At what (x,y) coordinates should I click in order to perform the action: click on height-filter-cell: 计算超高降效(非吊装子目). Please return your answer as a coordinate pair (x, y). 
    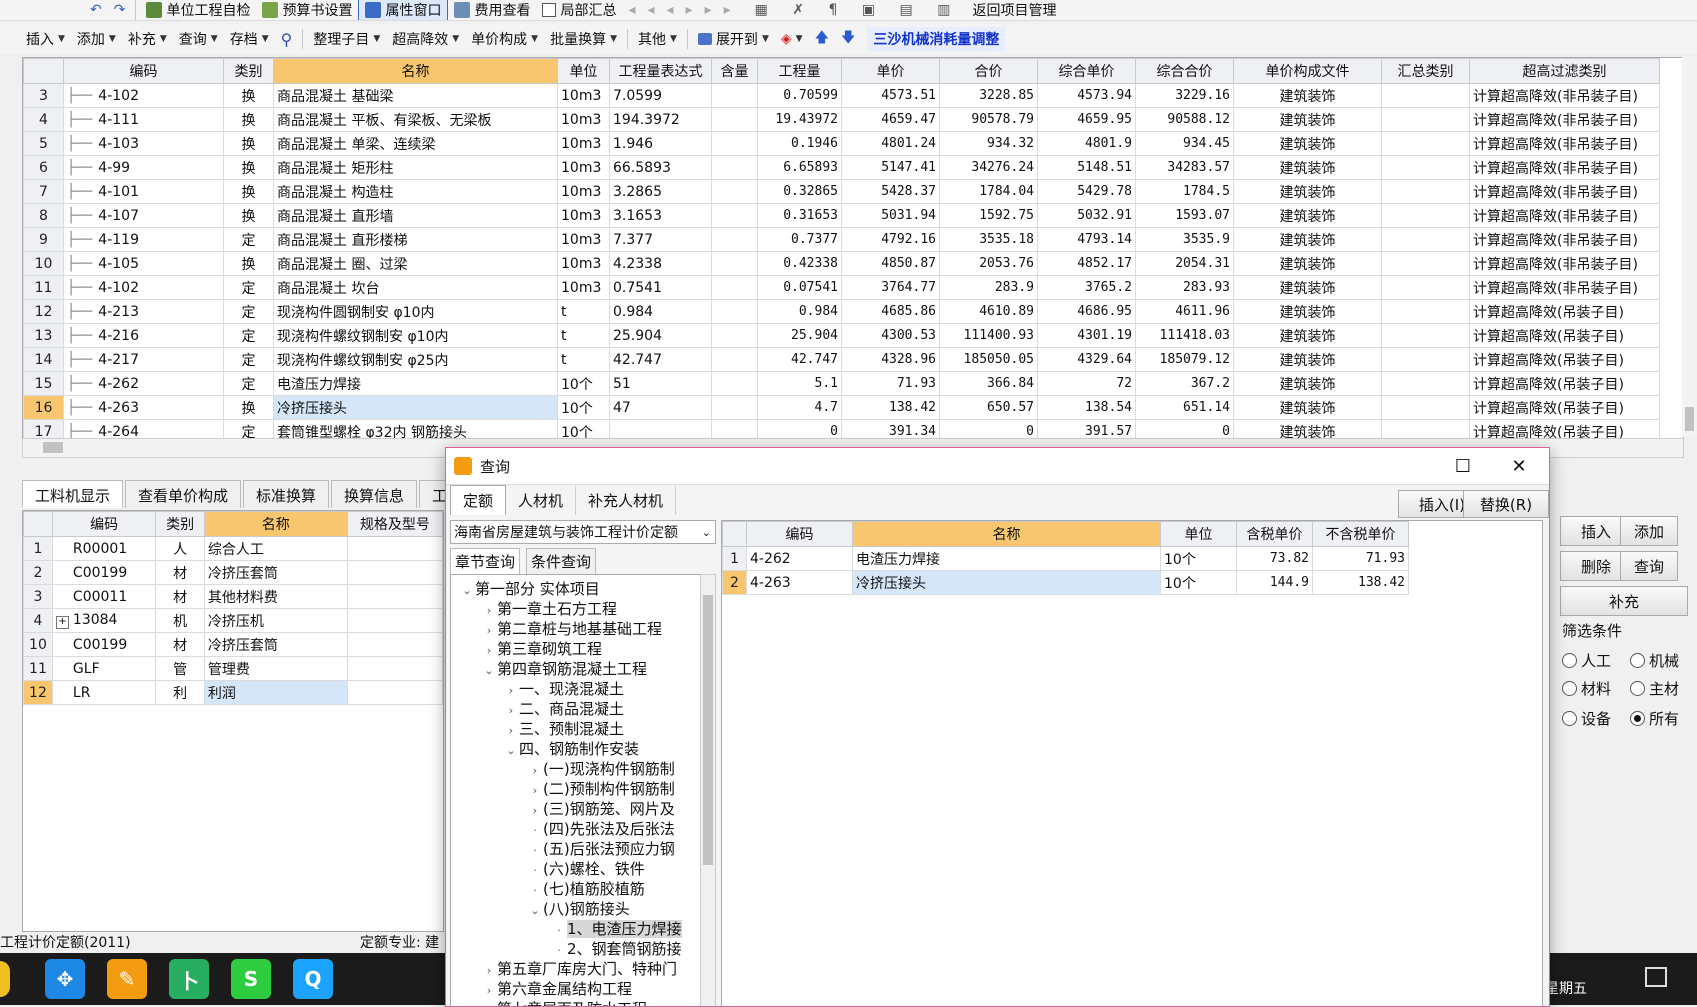
    Looking at the image, I should click on (1564, 143).